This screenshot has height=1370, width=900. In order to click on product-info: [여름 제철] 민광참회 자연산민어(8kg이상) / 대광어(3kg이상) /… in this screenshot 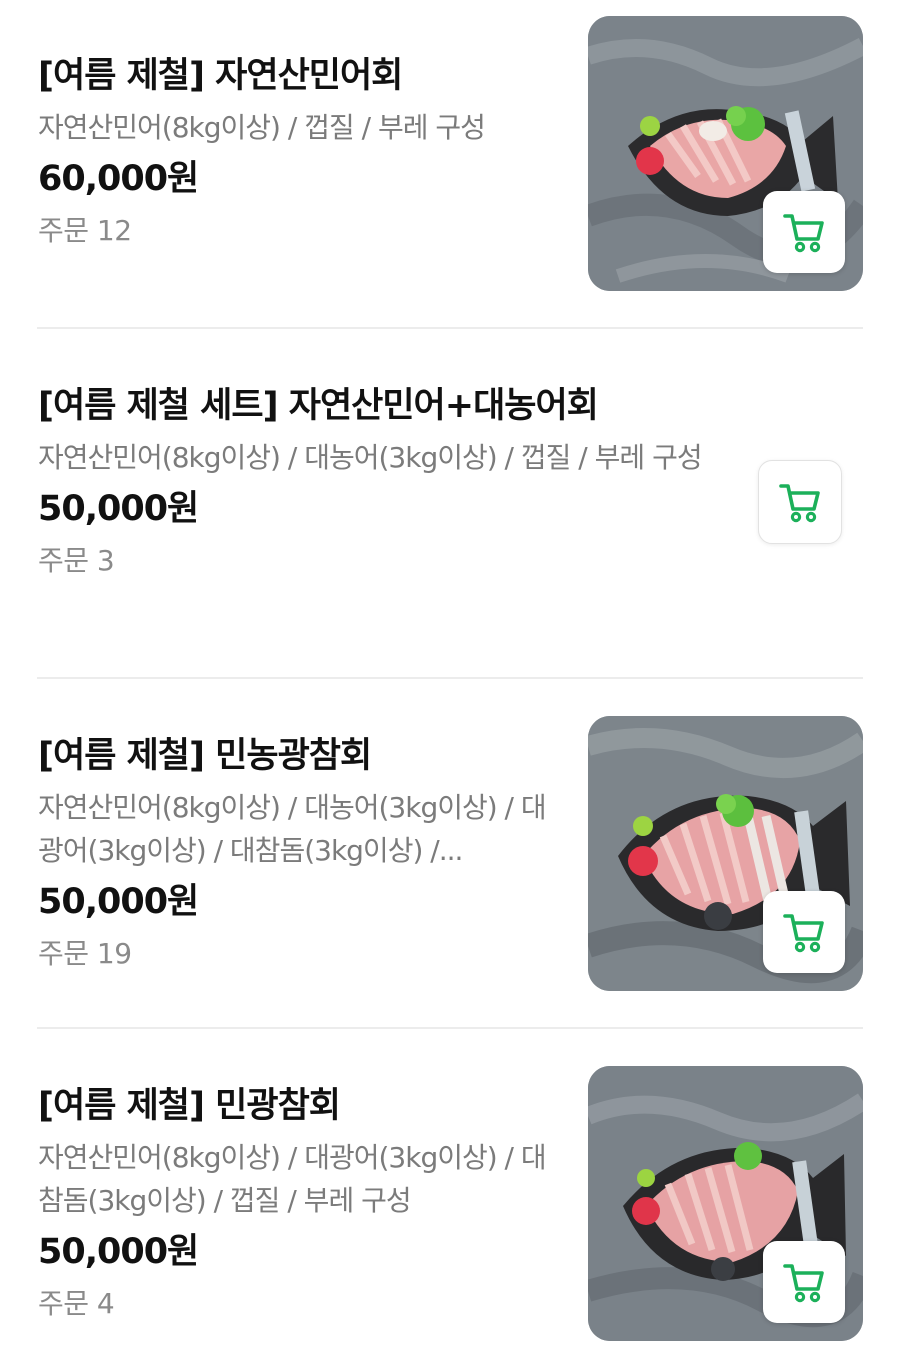, I will do `click(298, 1204)`.